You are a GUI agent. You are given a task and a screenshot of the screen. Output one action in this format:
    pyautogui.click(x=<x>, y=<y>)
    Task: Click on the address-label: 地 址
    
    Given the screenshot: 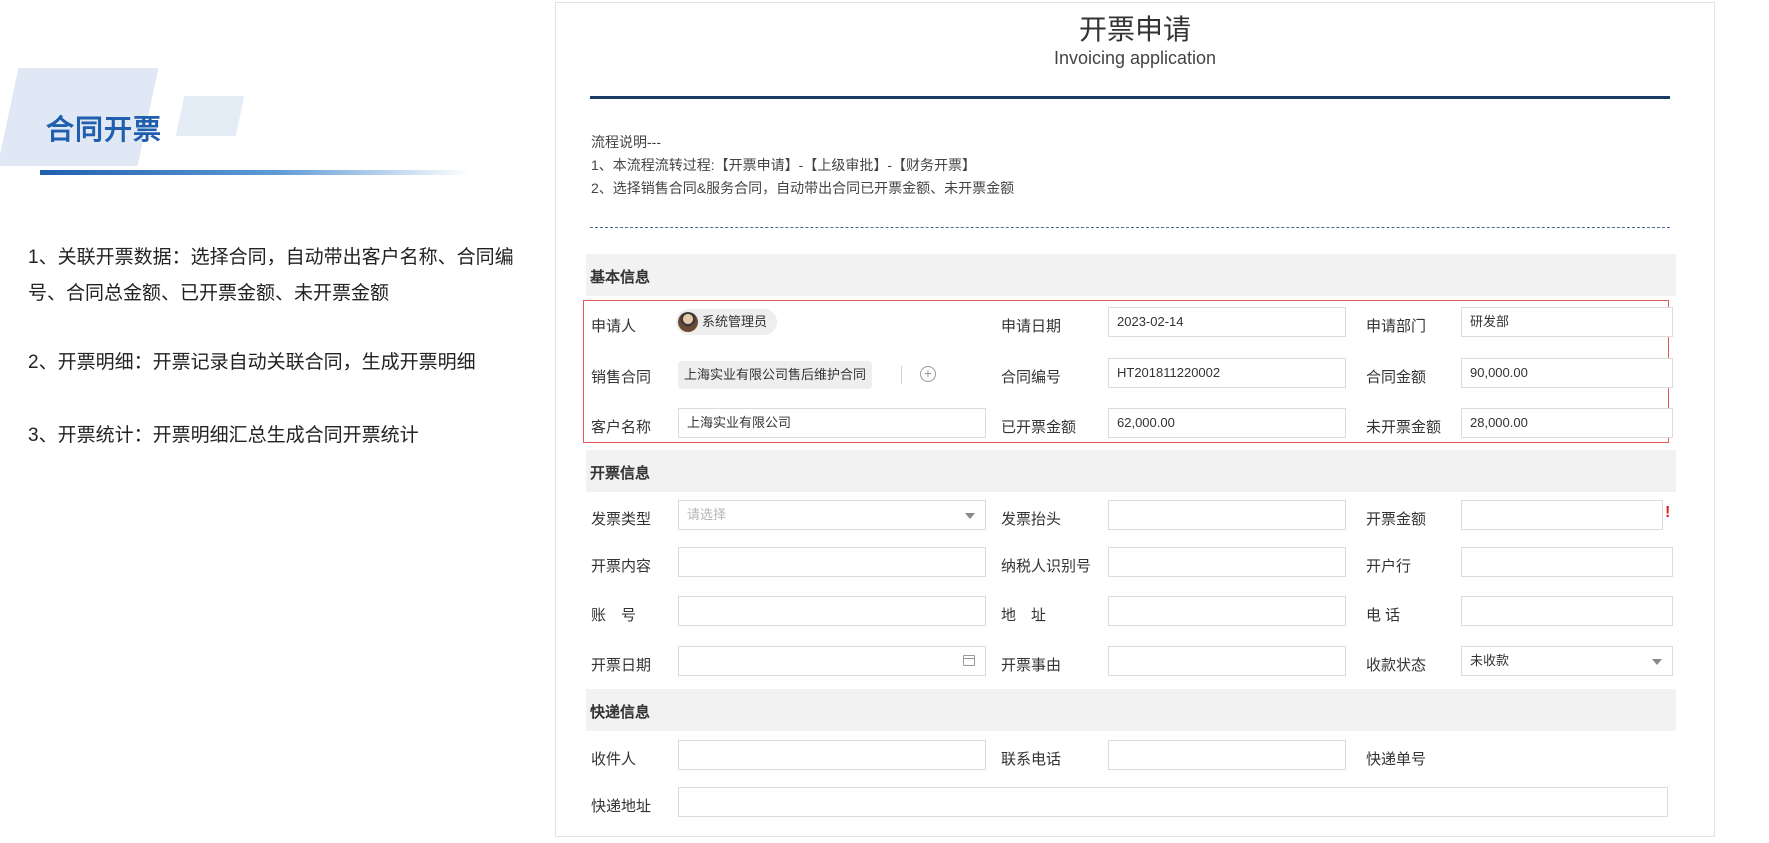 What is the action you would take?
    pyautogui.click(x=1024, y=615)
    